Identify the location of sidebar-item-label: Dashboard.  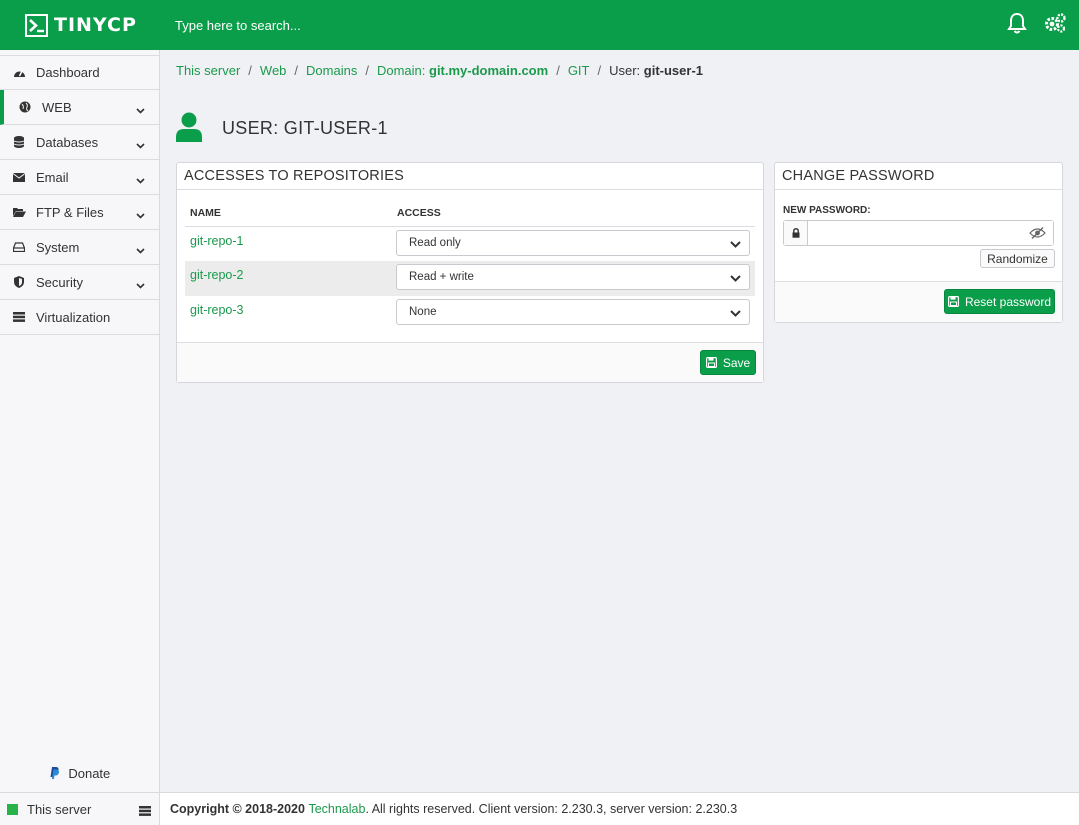
(68, 72).